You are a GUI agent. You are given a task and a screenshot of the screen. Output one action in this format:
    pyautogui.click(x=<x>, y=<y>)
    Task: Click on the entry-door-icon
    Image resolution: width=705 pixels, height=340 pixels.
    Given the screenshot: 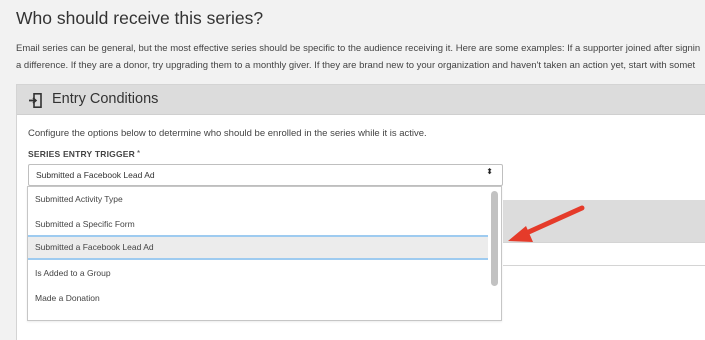 What is the action you would take?
    pyautogui.click(x=35, y=100)
    